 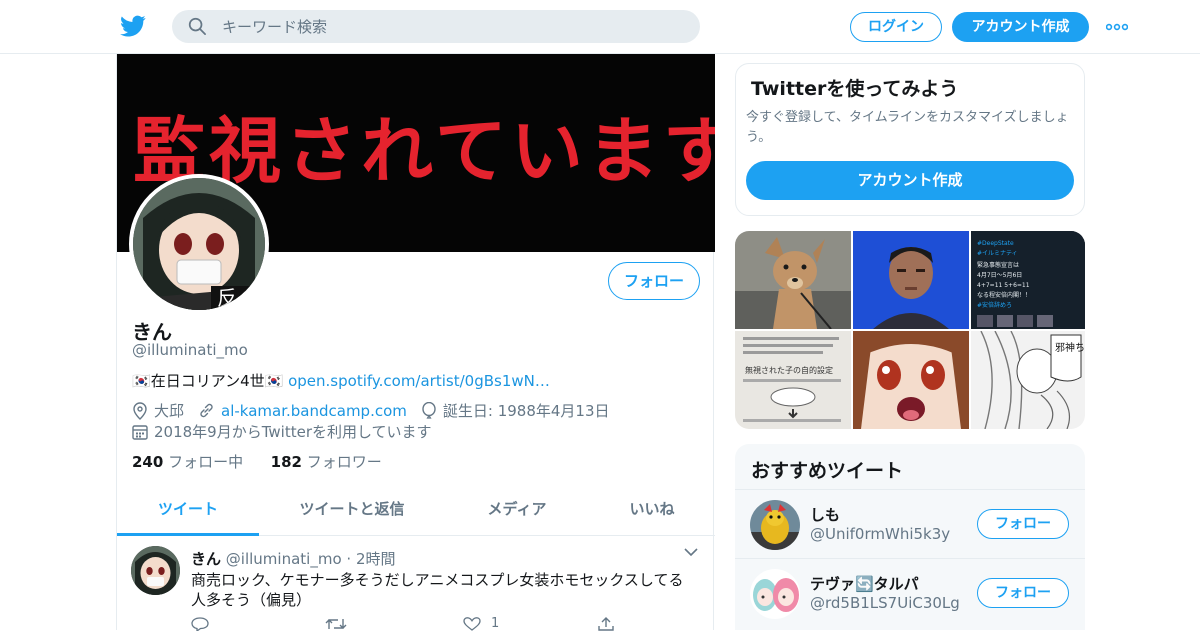 What do you see at coordinates (864, 583) in the screenshot?
I see `recommended-name: テヴァ🔄タルパ` at bounding box center [864, 583].